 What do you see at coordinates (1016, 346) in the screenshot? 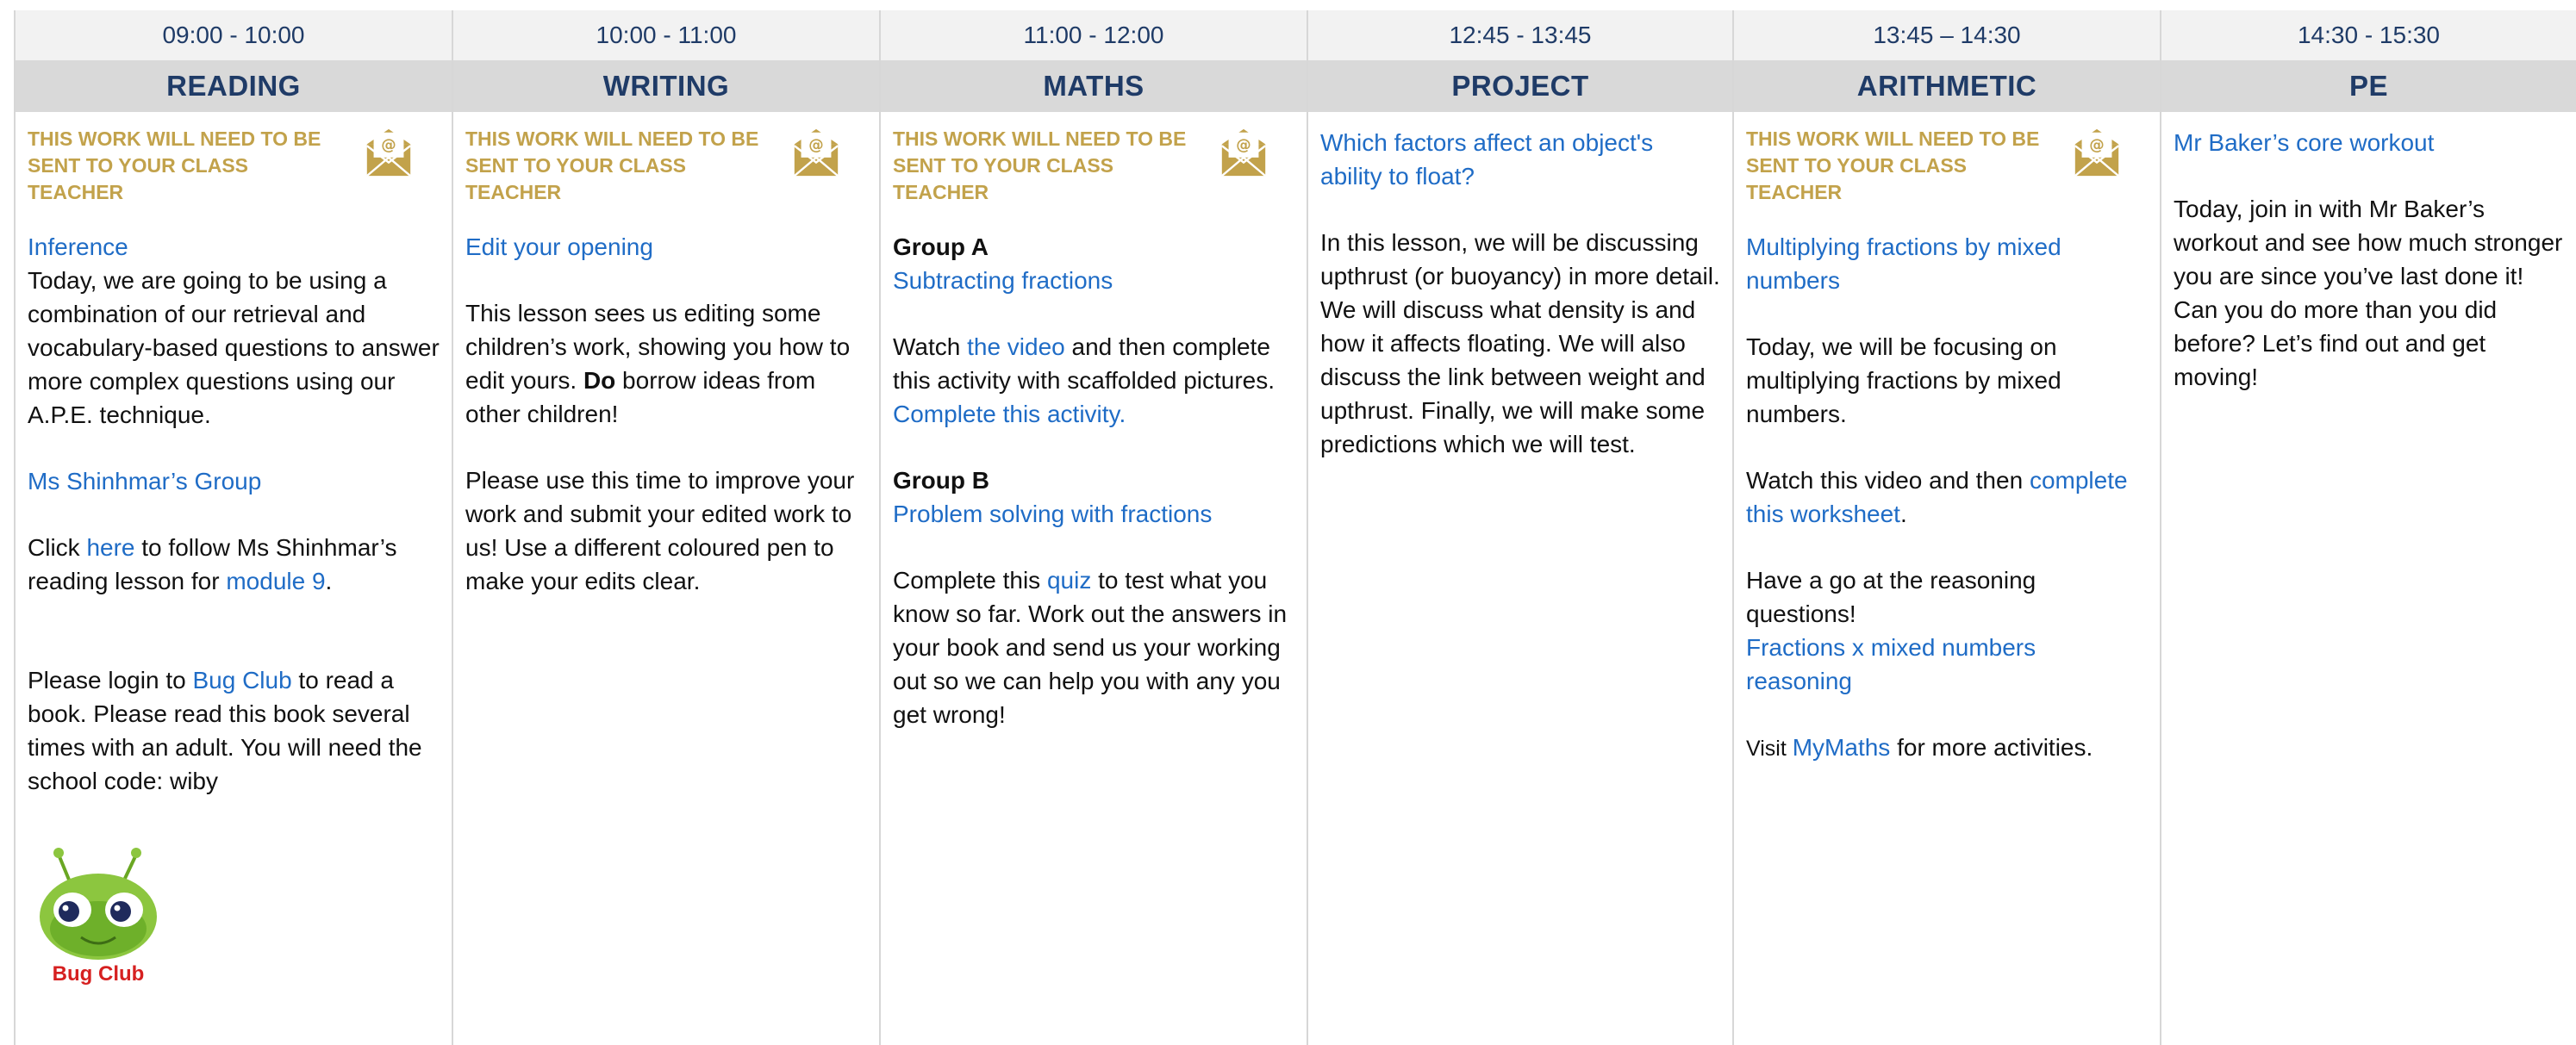
I see `video-link: the video` at bounding box center [1016, 346].